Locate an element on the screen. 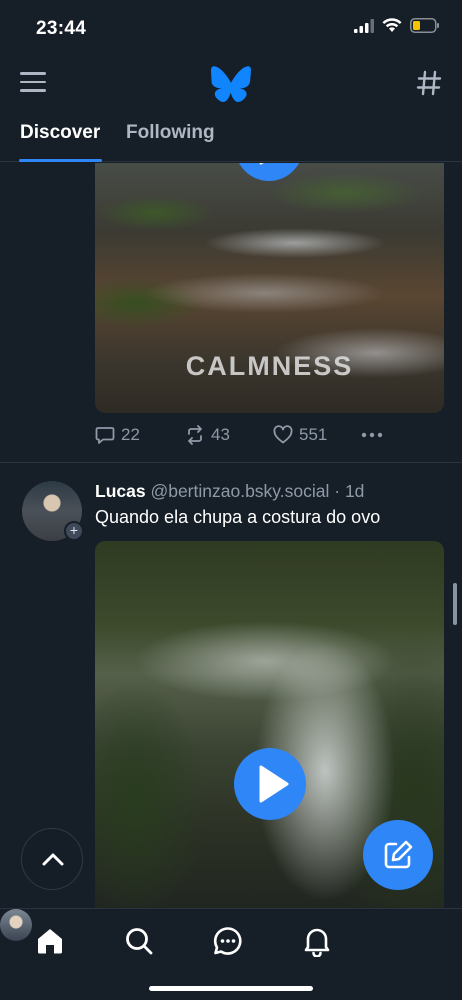  author-handle: @bertinzao.bsky.social is located at coordinates (239, 491).